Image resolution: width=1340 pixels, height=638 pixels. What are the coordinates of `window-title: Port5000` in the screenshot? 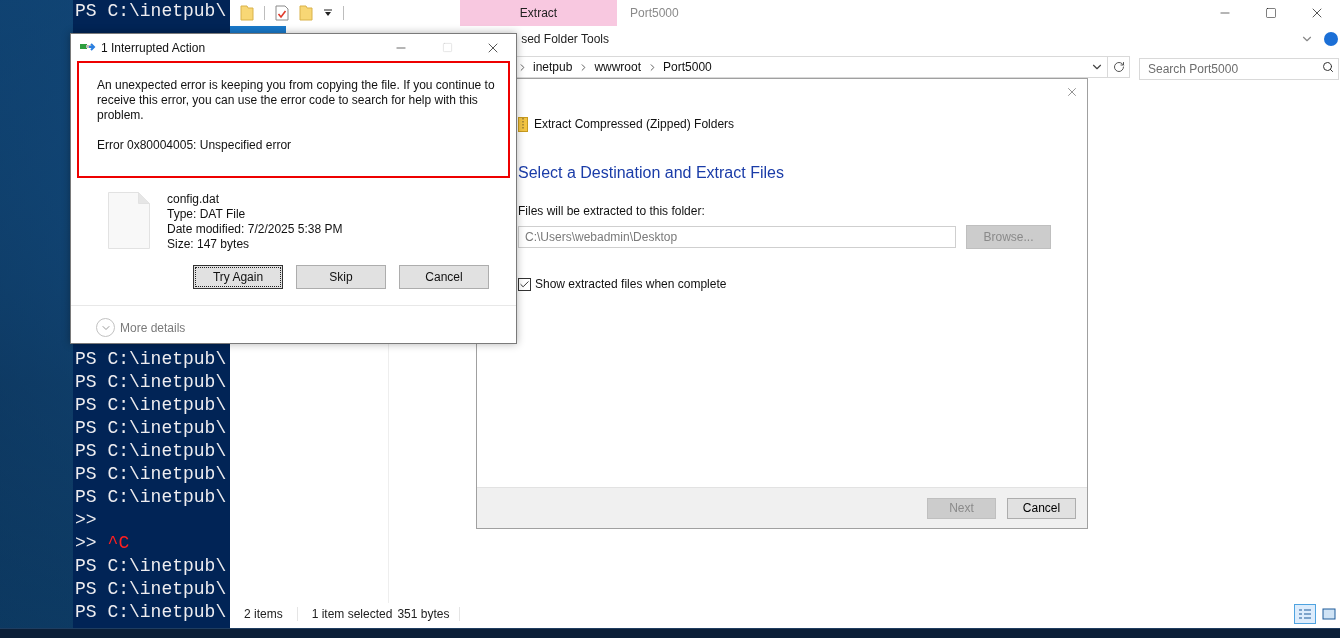 It's located at (654, 13).